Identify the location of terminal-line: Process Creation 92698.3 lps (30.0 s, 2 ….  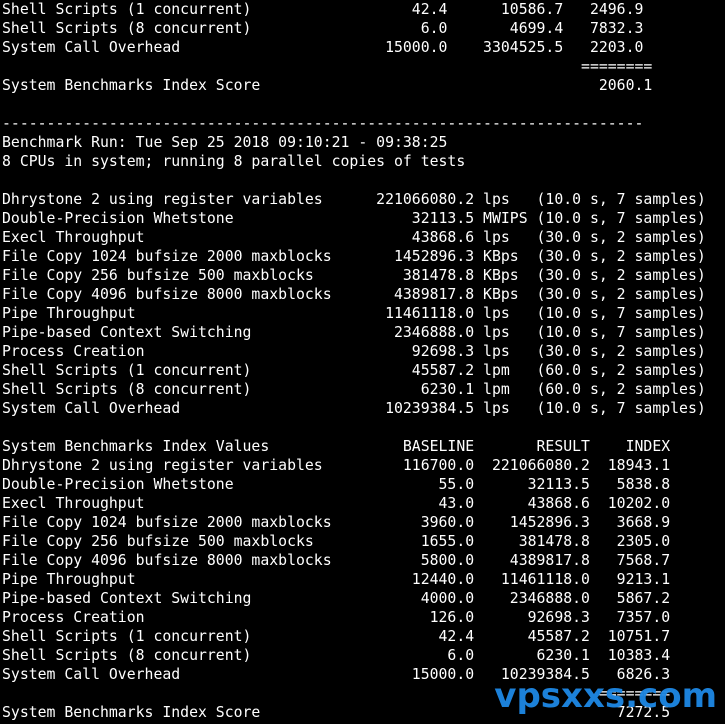
(354, 351).